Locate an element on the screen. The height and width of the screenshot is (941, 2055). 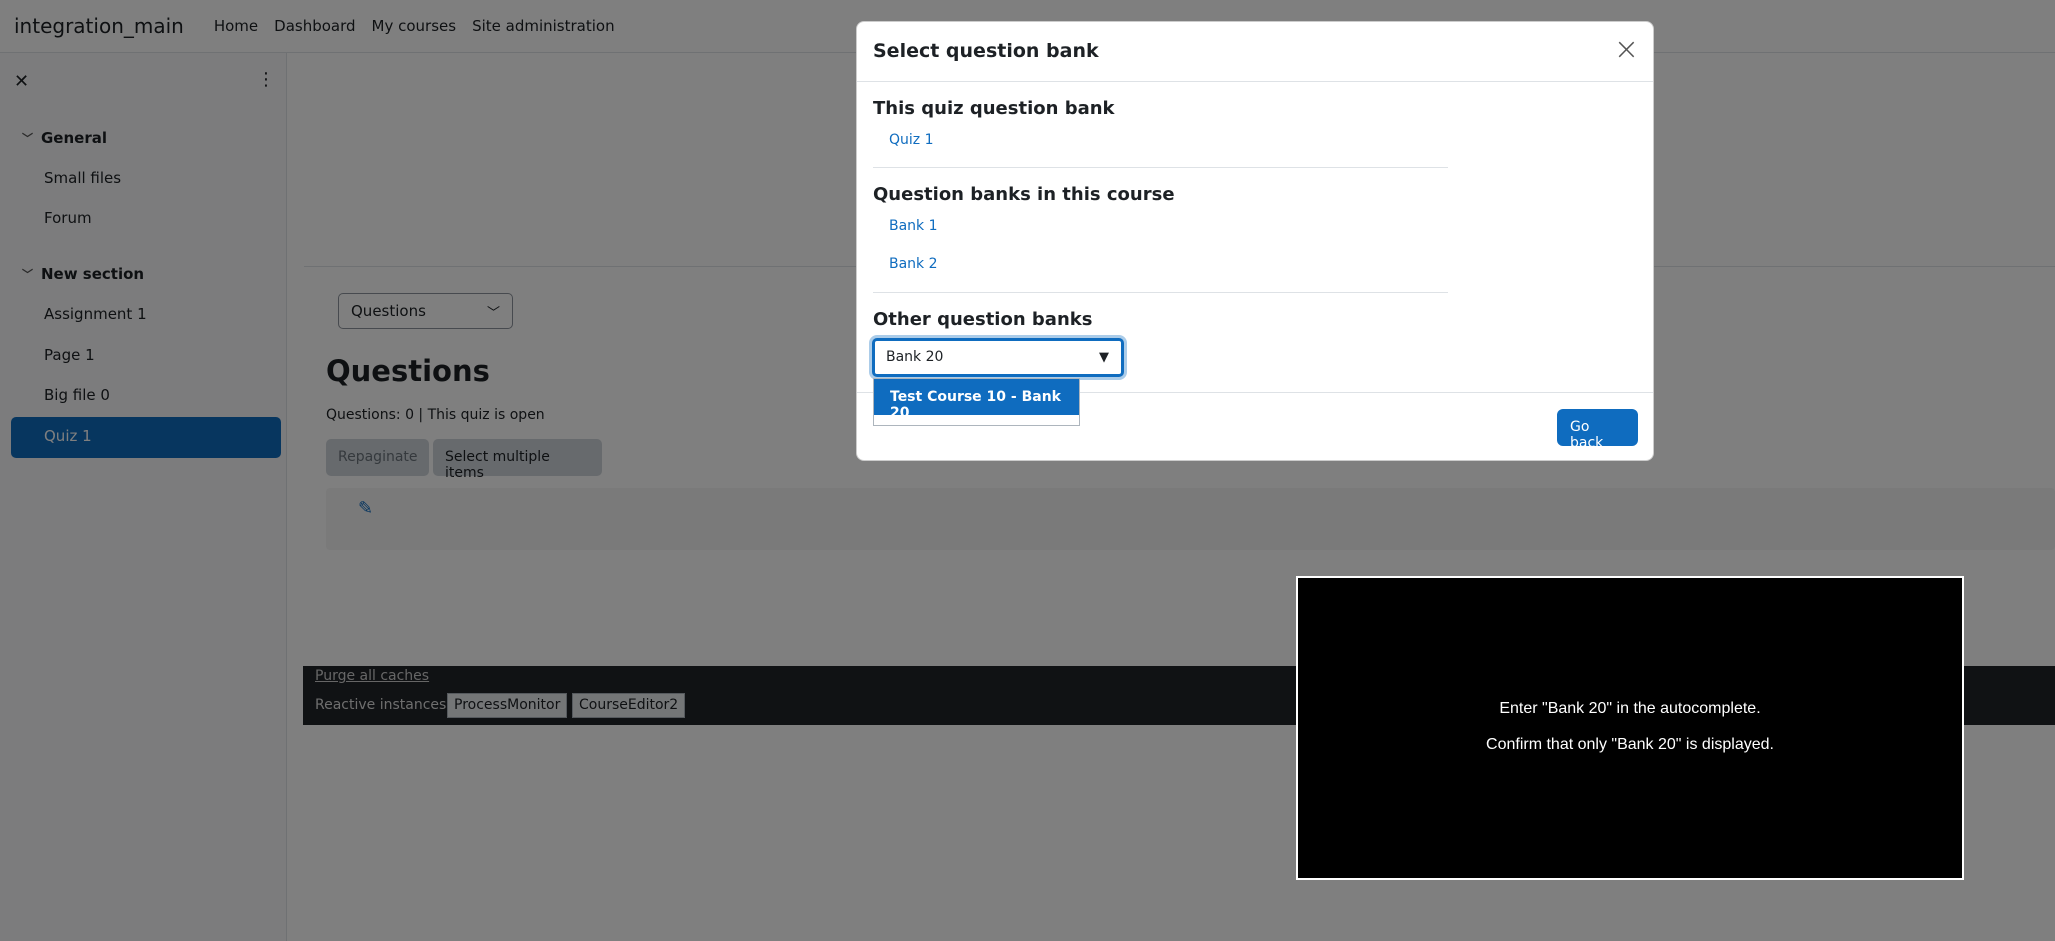
course-banks-heading: Question banks in this course is located at coordinates (1024, 194).